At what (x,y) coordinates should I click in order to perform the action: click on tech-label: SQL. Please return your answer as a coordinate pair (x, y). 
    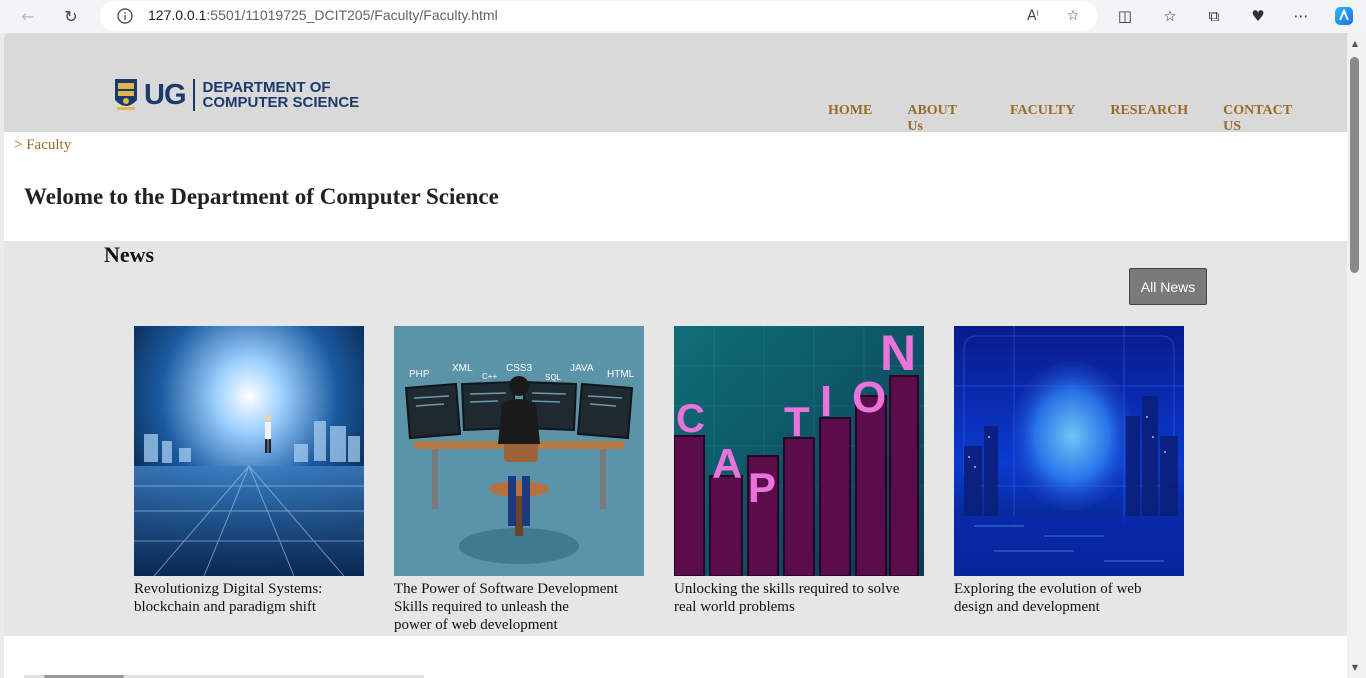
    Looking at the image, I should click on (553, 377).